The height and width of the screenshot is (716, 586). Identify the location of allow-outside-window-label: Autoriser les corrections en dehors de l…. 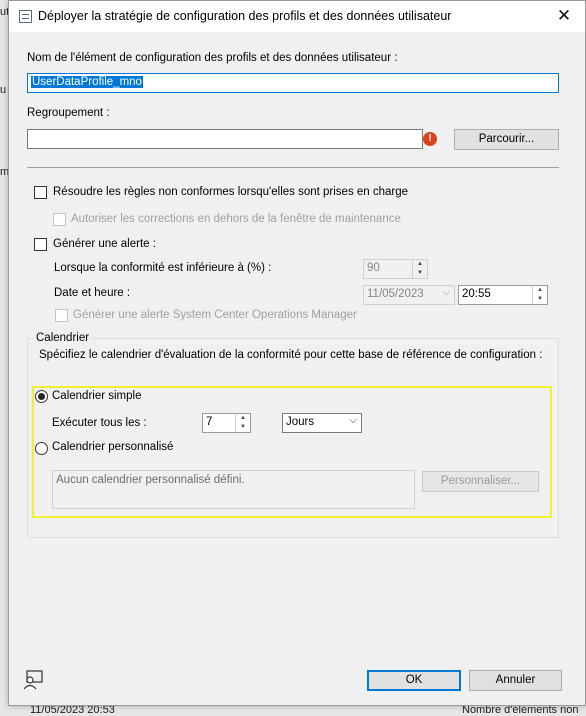
(236, 219).